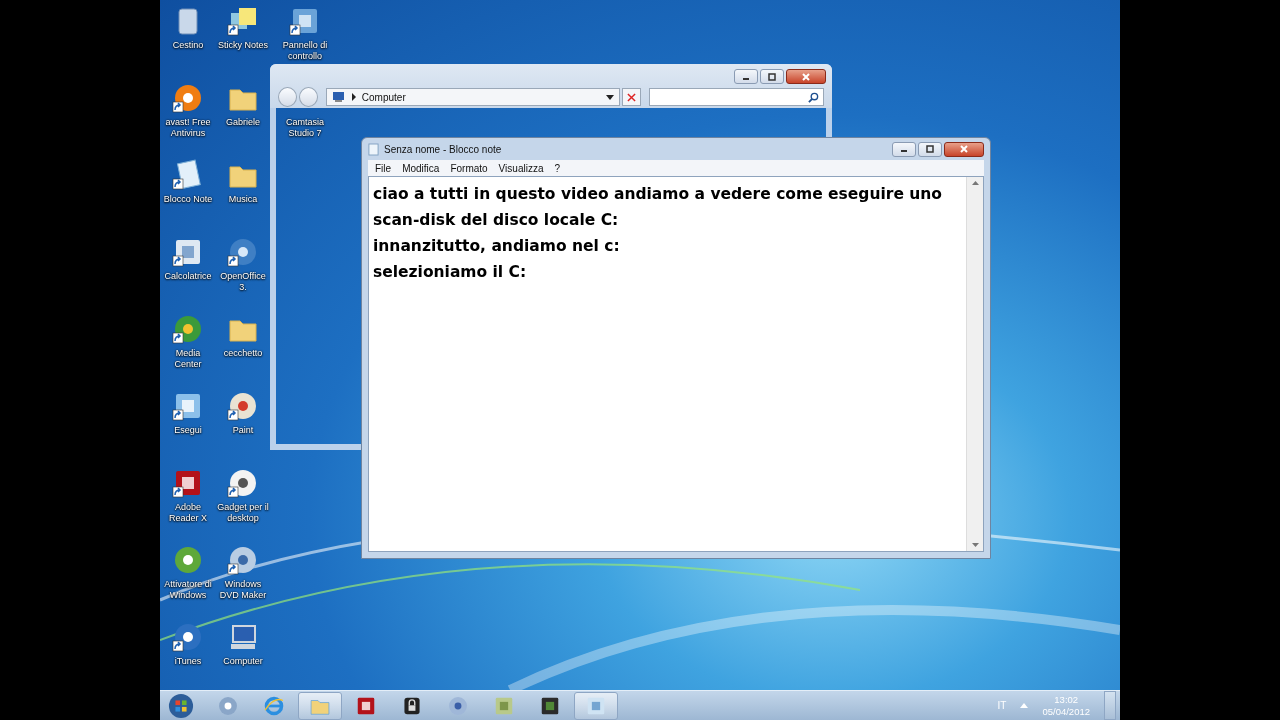  Describe the element at coordinates (188, 590) in the screenshot. I see `desktop-icon-label: Attivatore di Windows` at that location.